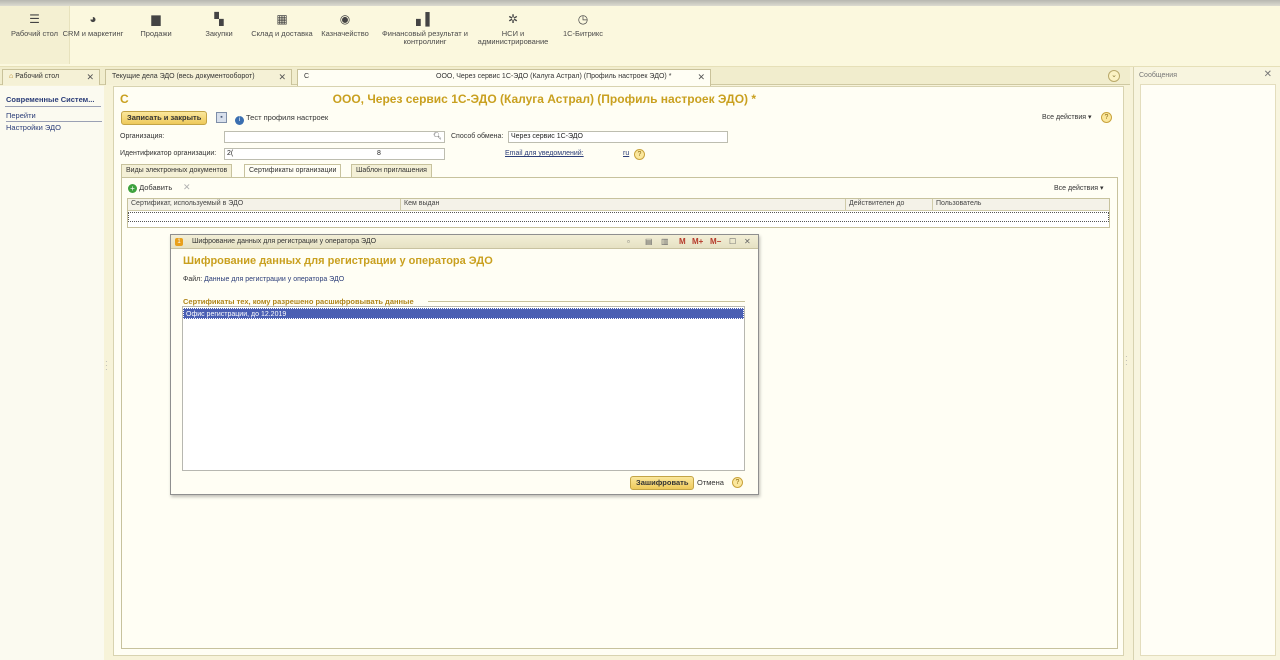 This screenshot has height=660, width=1280. What do you see at coordinates (156, 19) in the screenshot?
I see `shopping-bag-icon: ▆` at bounding box center [156, 19].